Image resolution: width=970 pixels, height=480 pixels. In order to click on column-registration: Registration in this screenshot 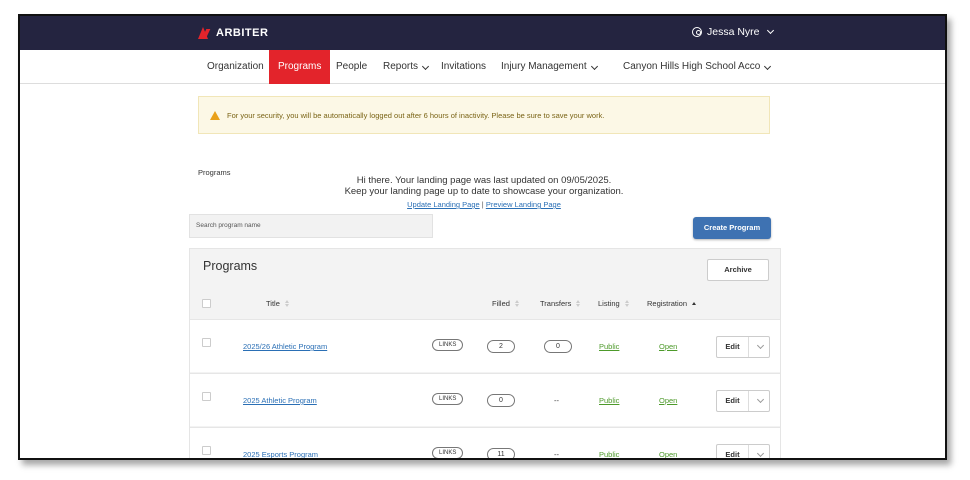, I will do `click(672, 303)`.